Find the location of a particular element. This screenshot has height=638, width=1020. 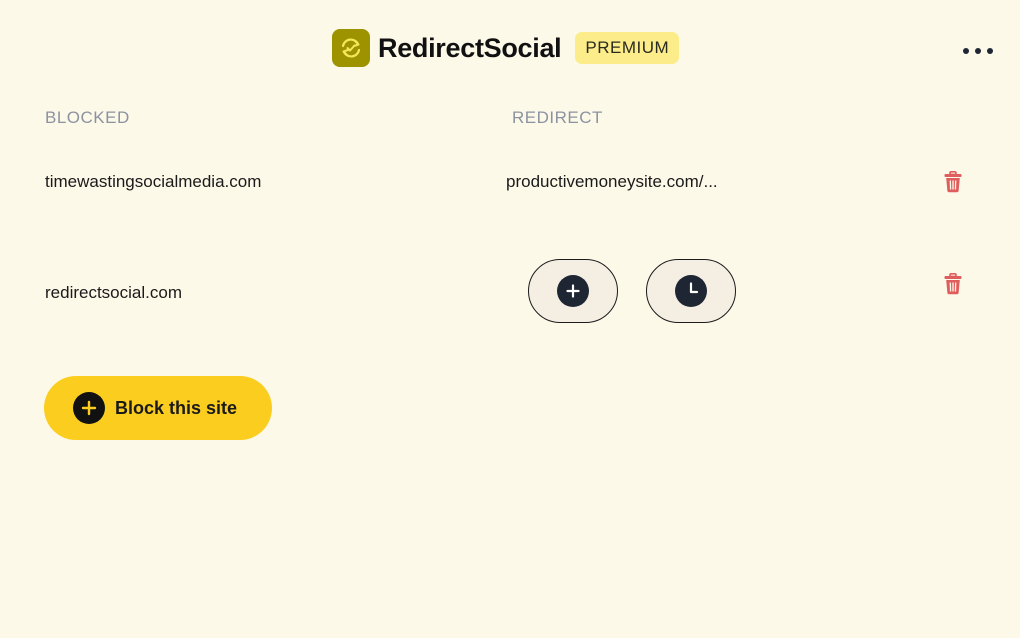

schedule-clock-icon is located at coordinates (691, 291).